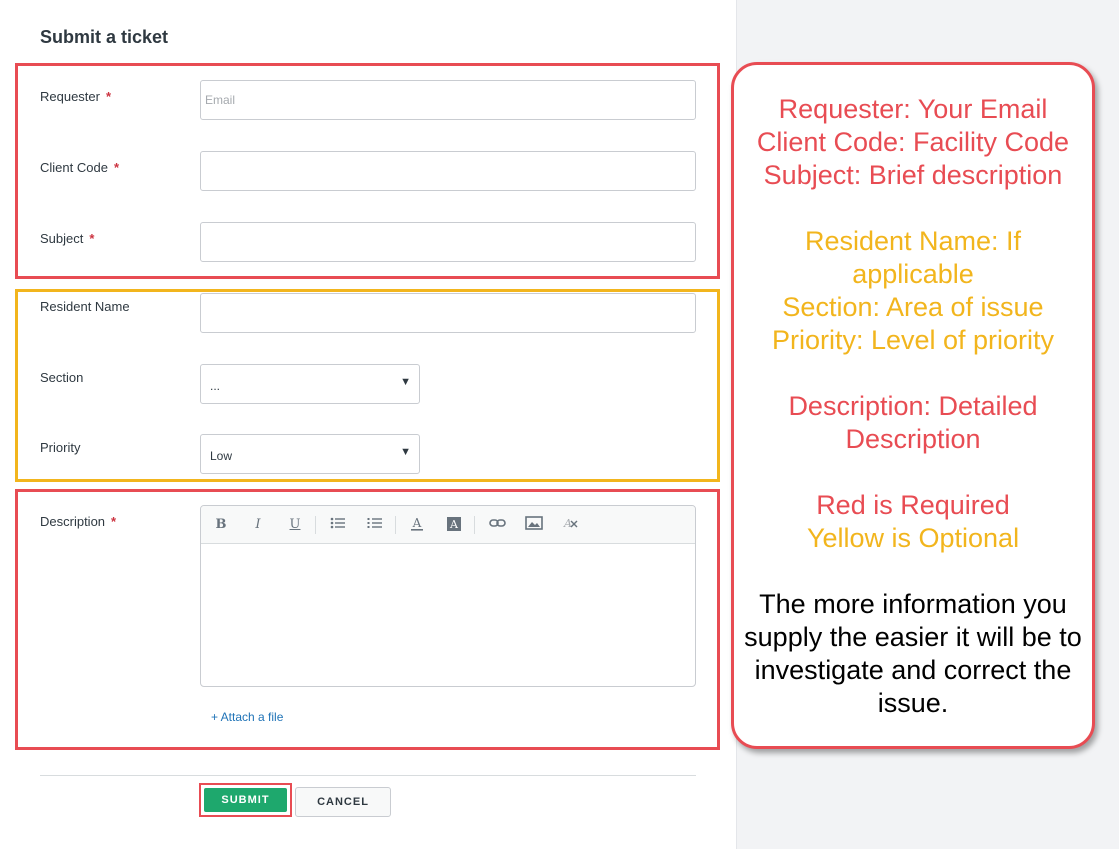 This screenshot has height=849, width=1119. I want to click on callout-legend-optional: Yellow is Optional, so click(913, 538).